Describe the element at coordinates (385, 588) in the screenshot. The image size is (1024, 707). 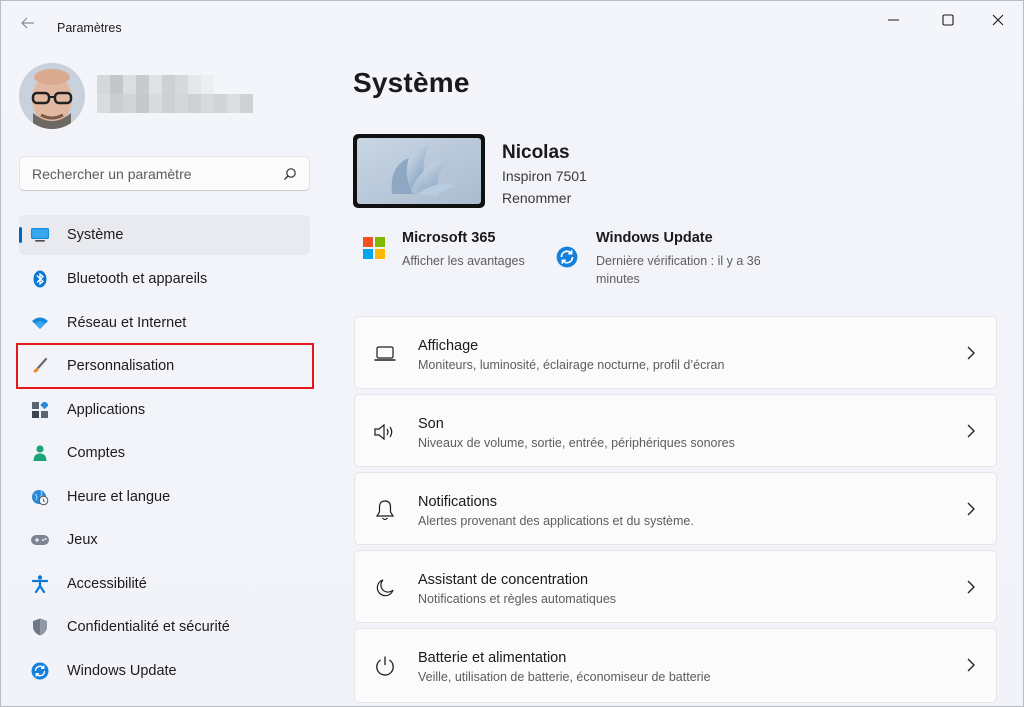
I see `moon-icon` at that location.